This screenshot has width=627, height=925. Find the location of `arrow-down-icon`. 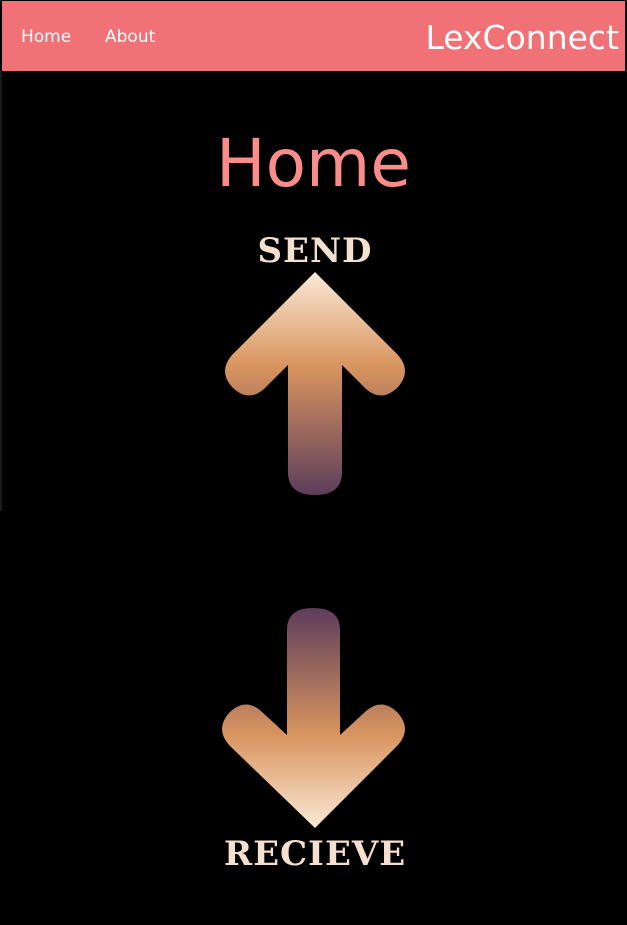

arrow-down-icon is located at coordinates (313, 718).